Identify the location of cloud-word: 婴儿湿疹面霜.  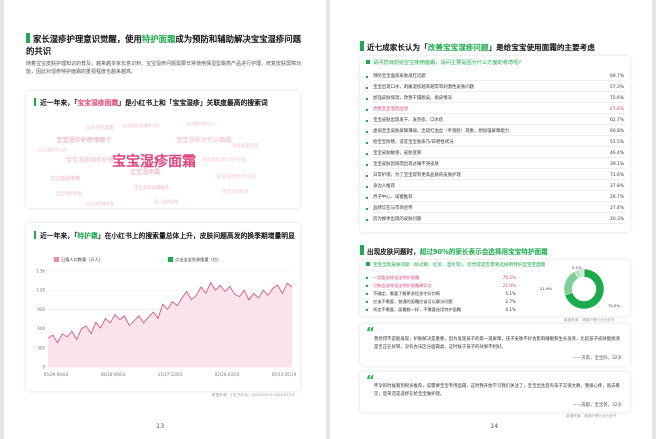
(166, 201).